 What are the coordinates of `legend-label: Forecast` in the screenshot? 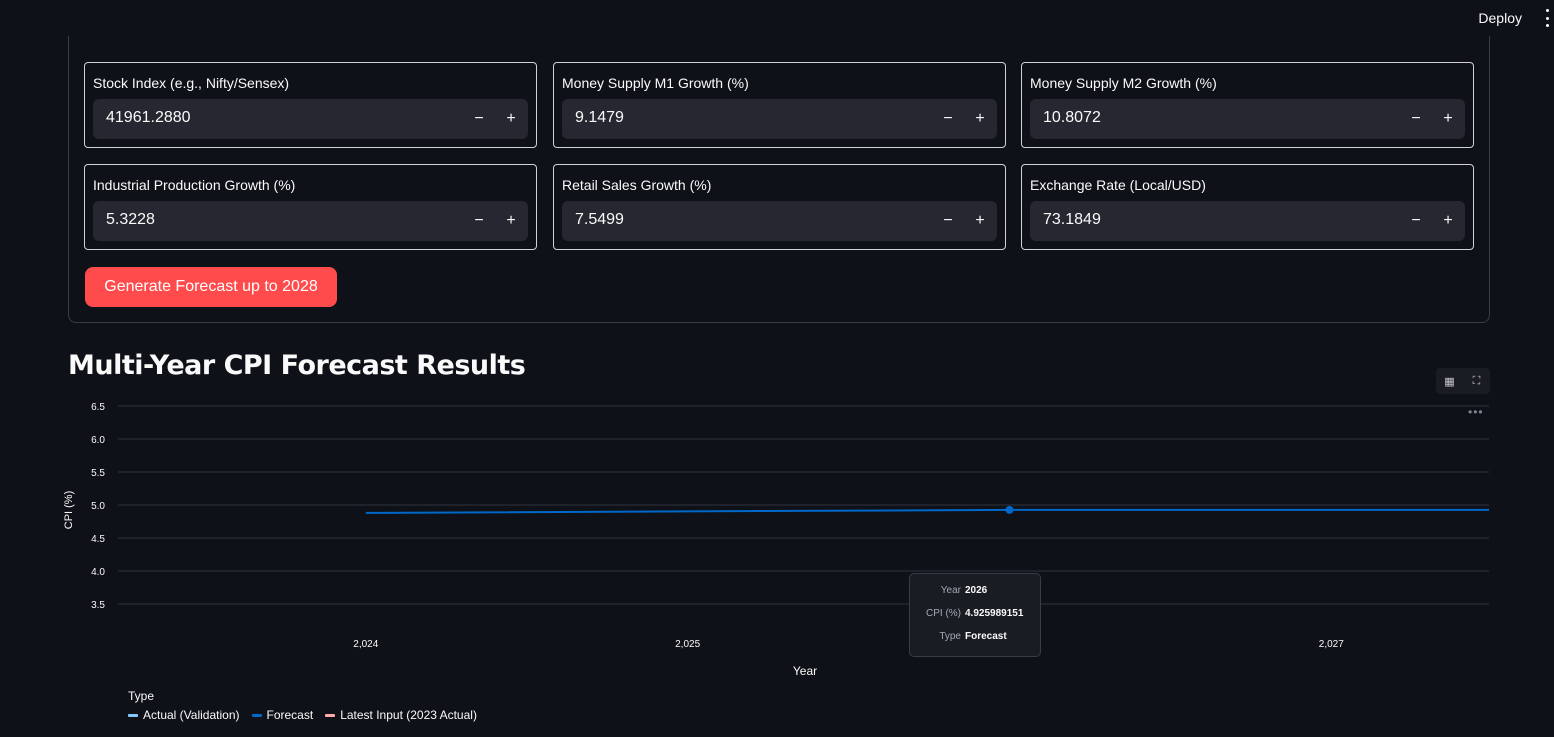 It's located at (290, 715).